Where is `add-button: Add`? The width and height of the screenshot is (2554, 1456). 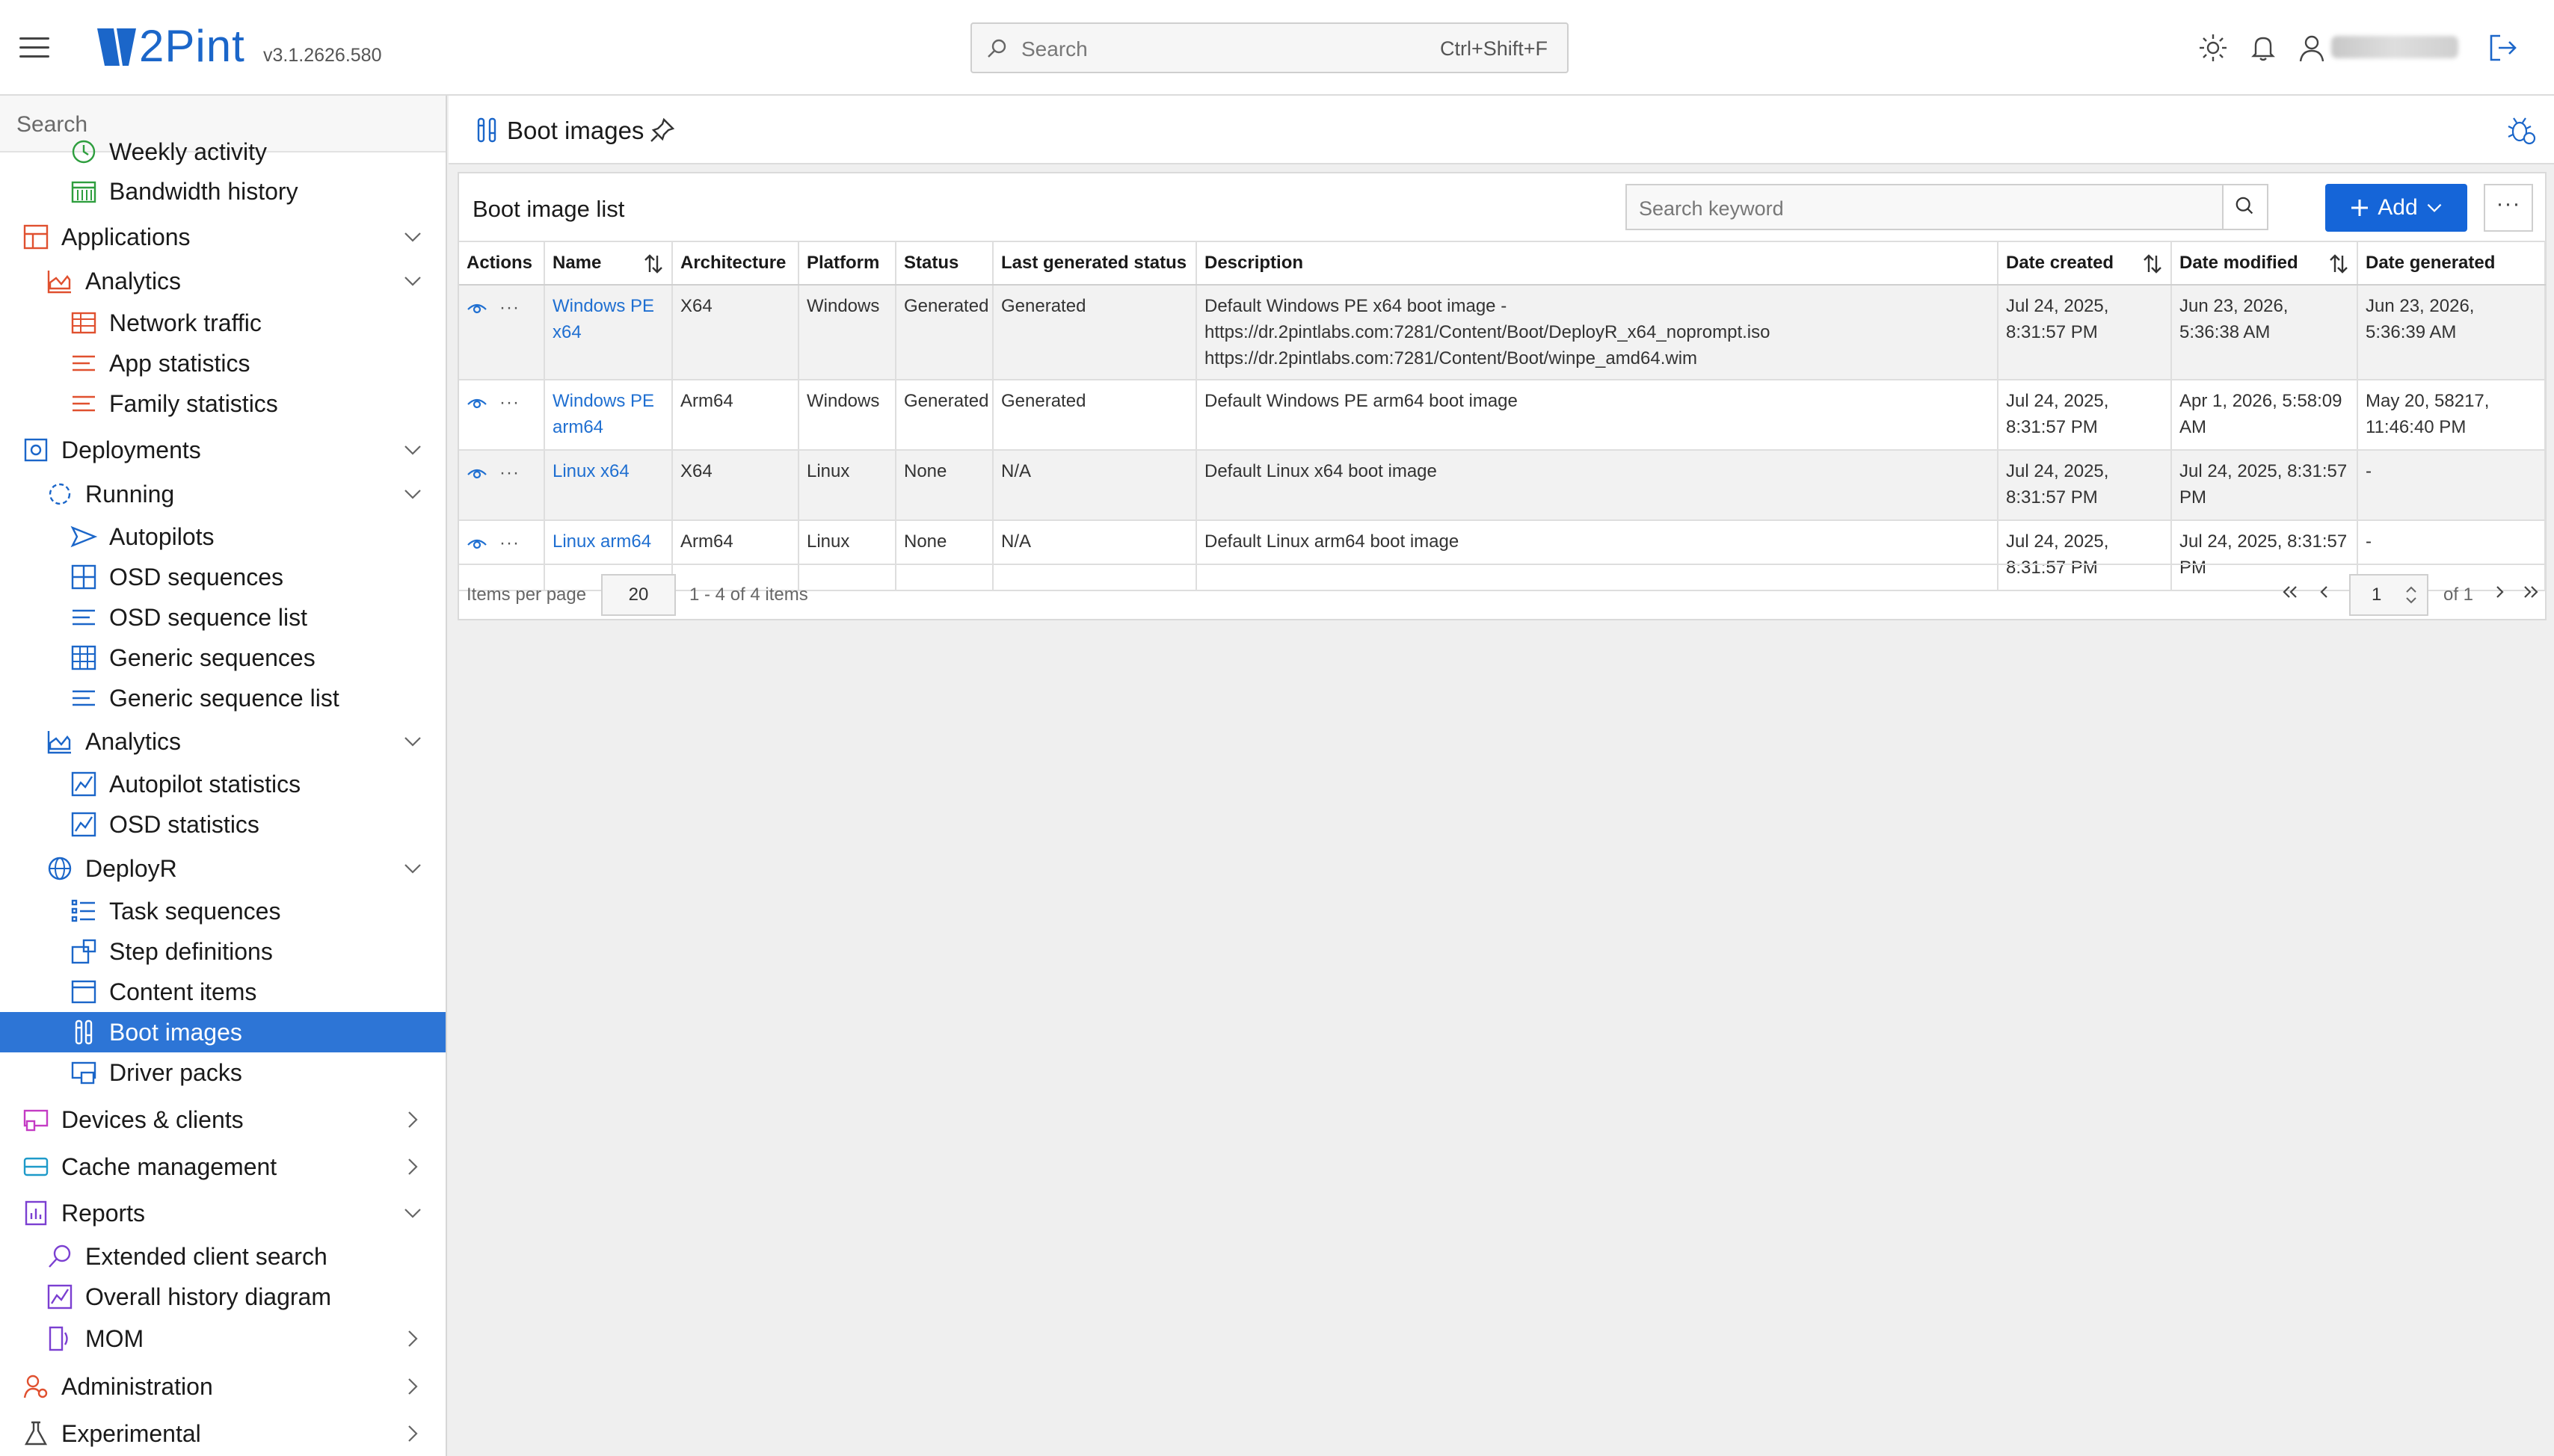 add-button: Add is located at coordinates (2396, 208).